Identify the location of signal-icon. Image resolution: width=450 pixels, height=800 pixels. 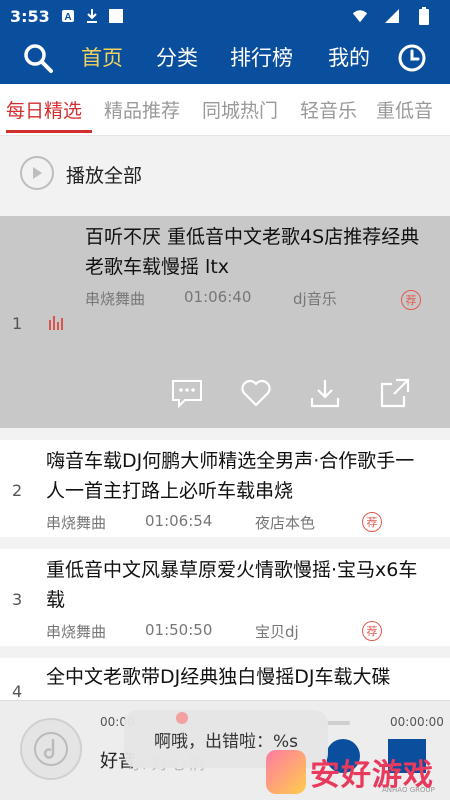
(392, 16).